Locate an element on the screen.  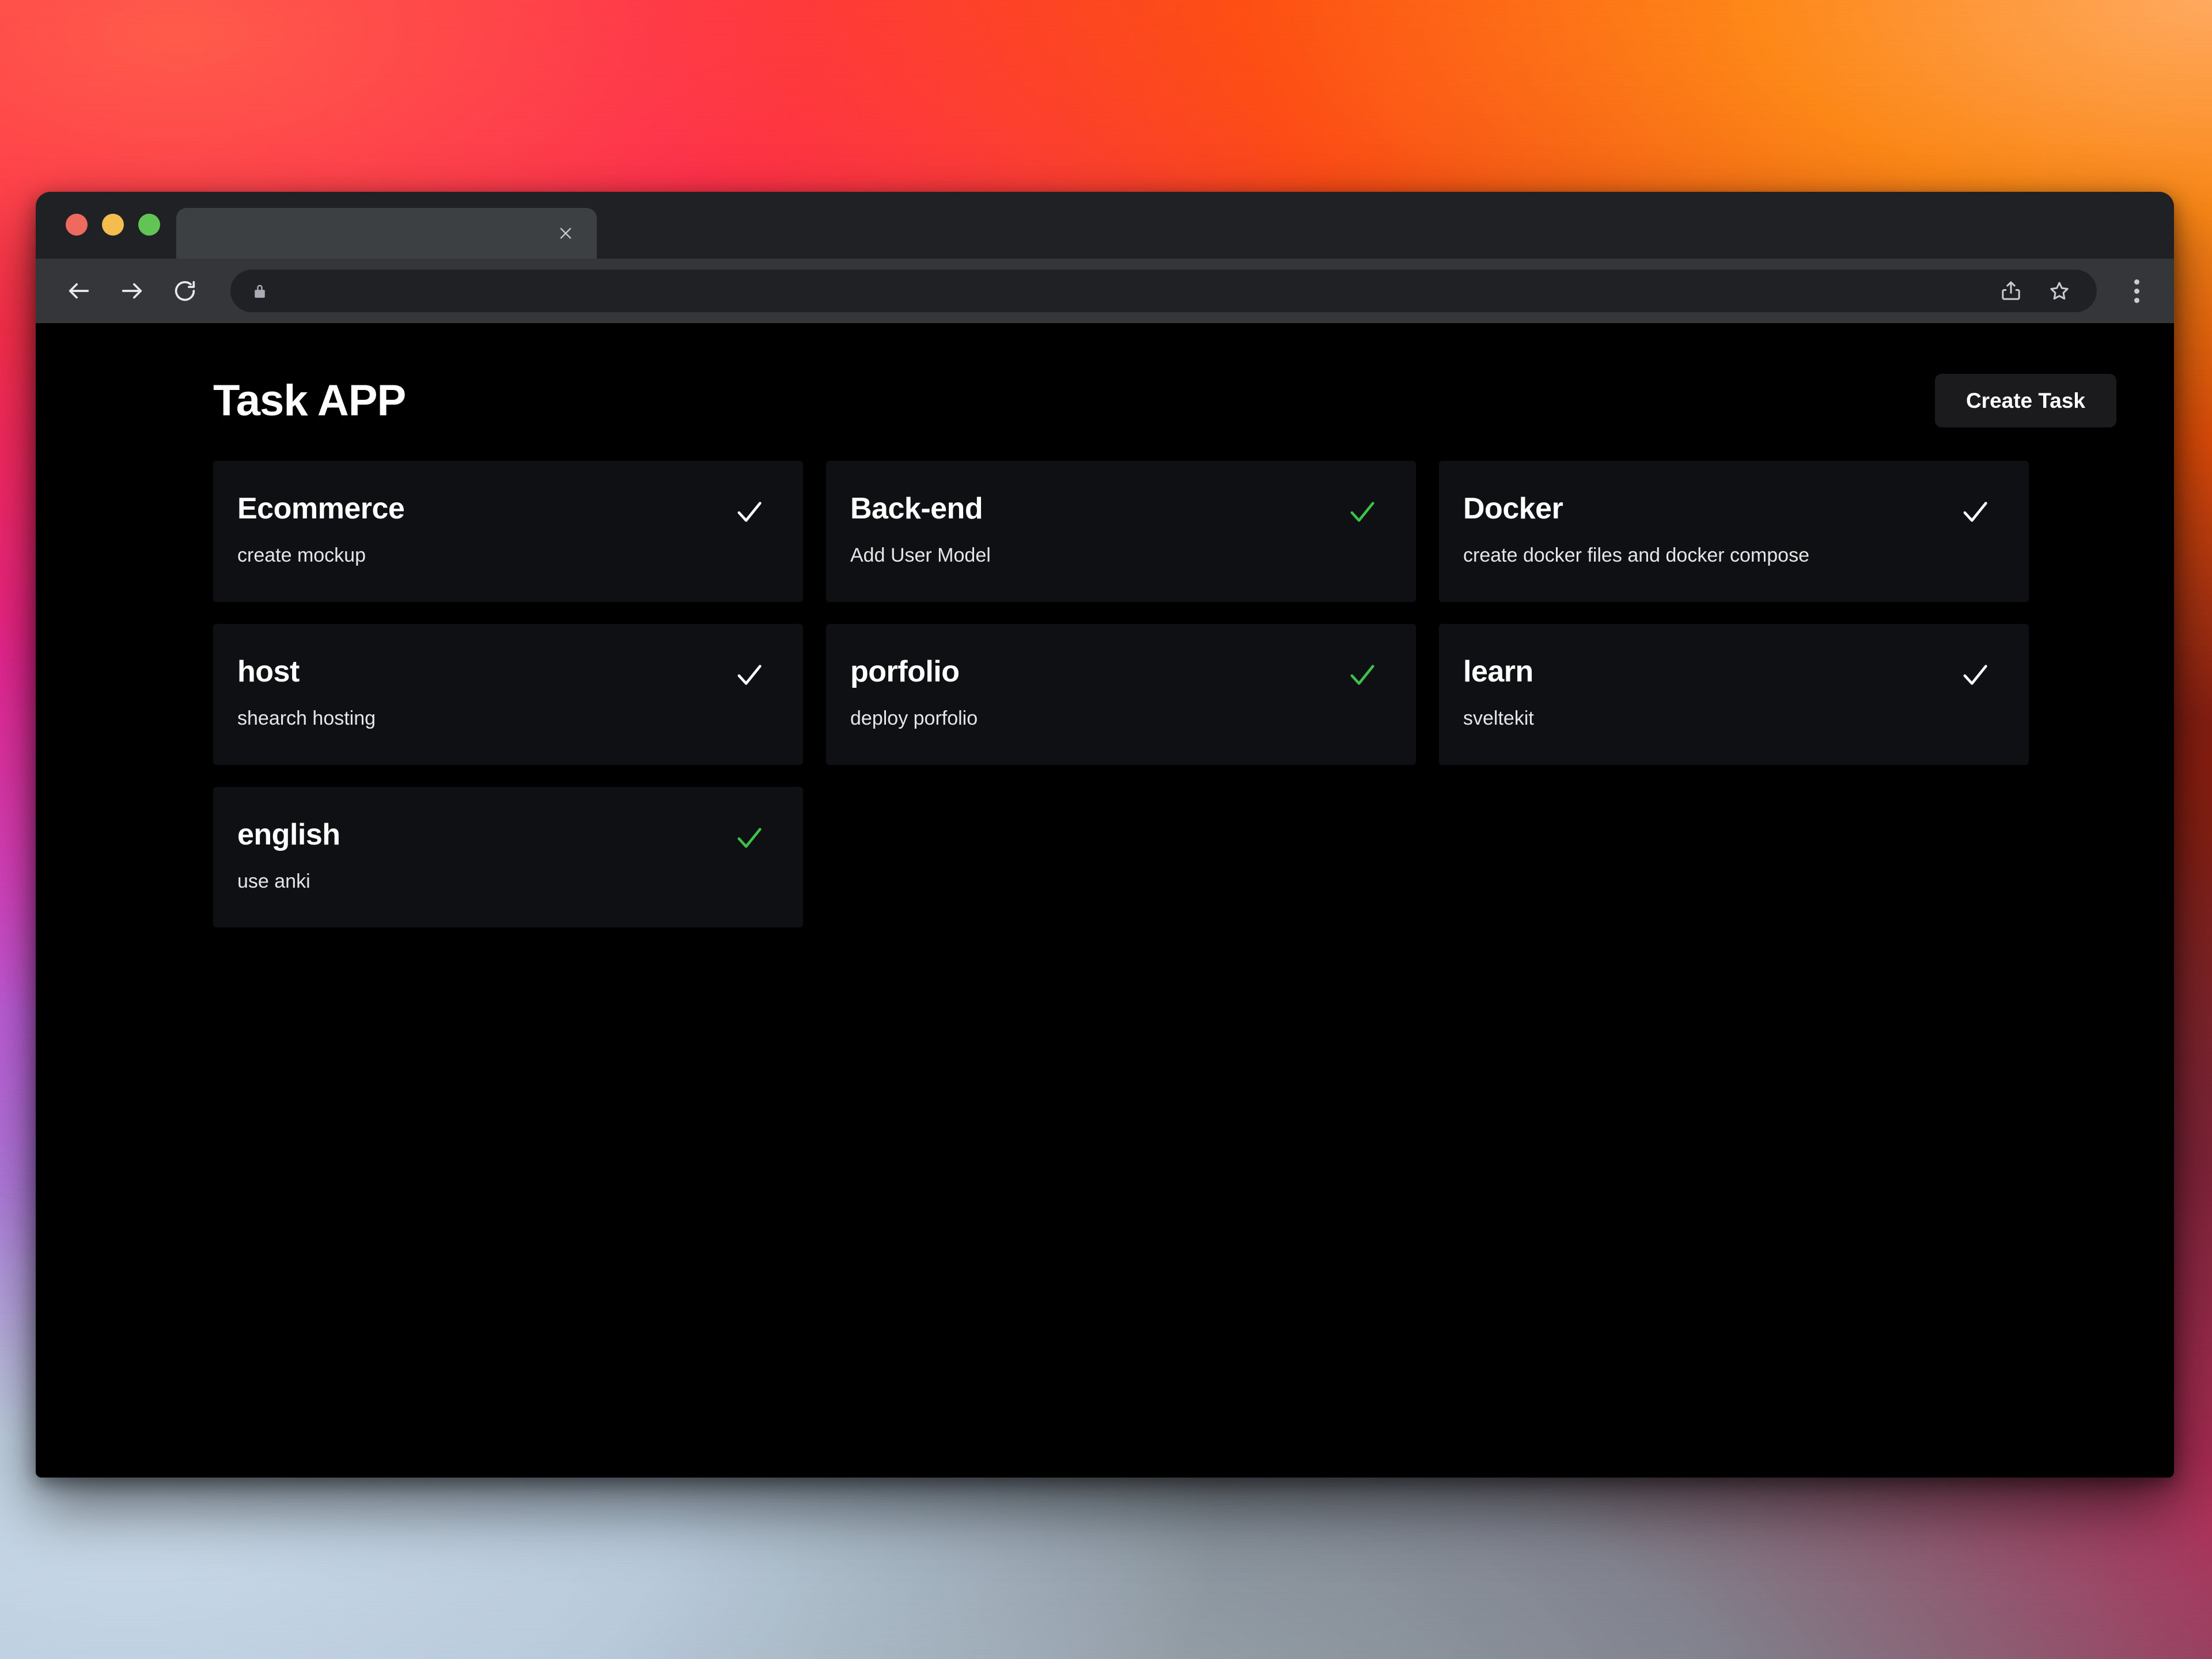
forward-arrow-icon is located at coordinates (132, 291).